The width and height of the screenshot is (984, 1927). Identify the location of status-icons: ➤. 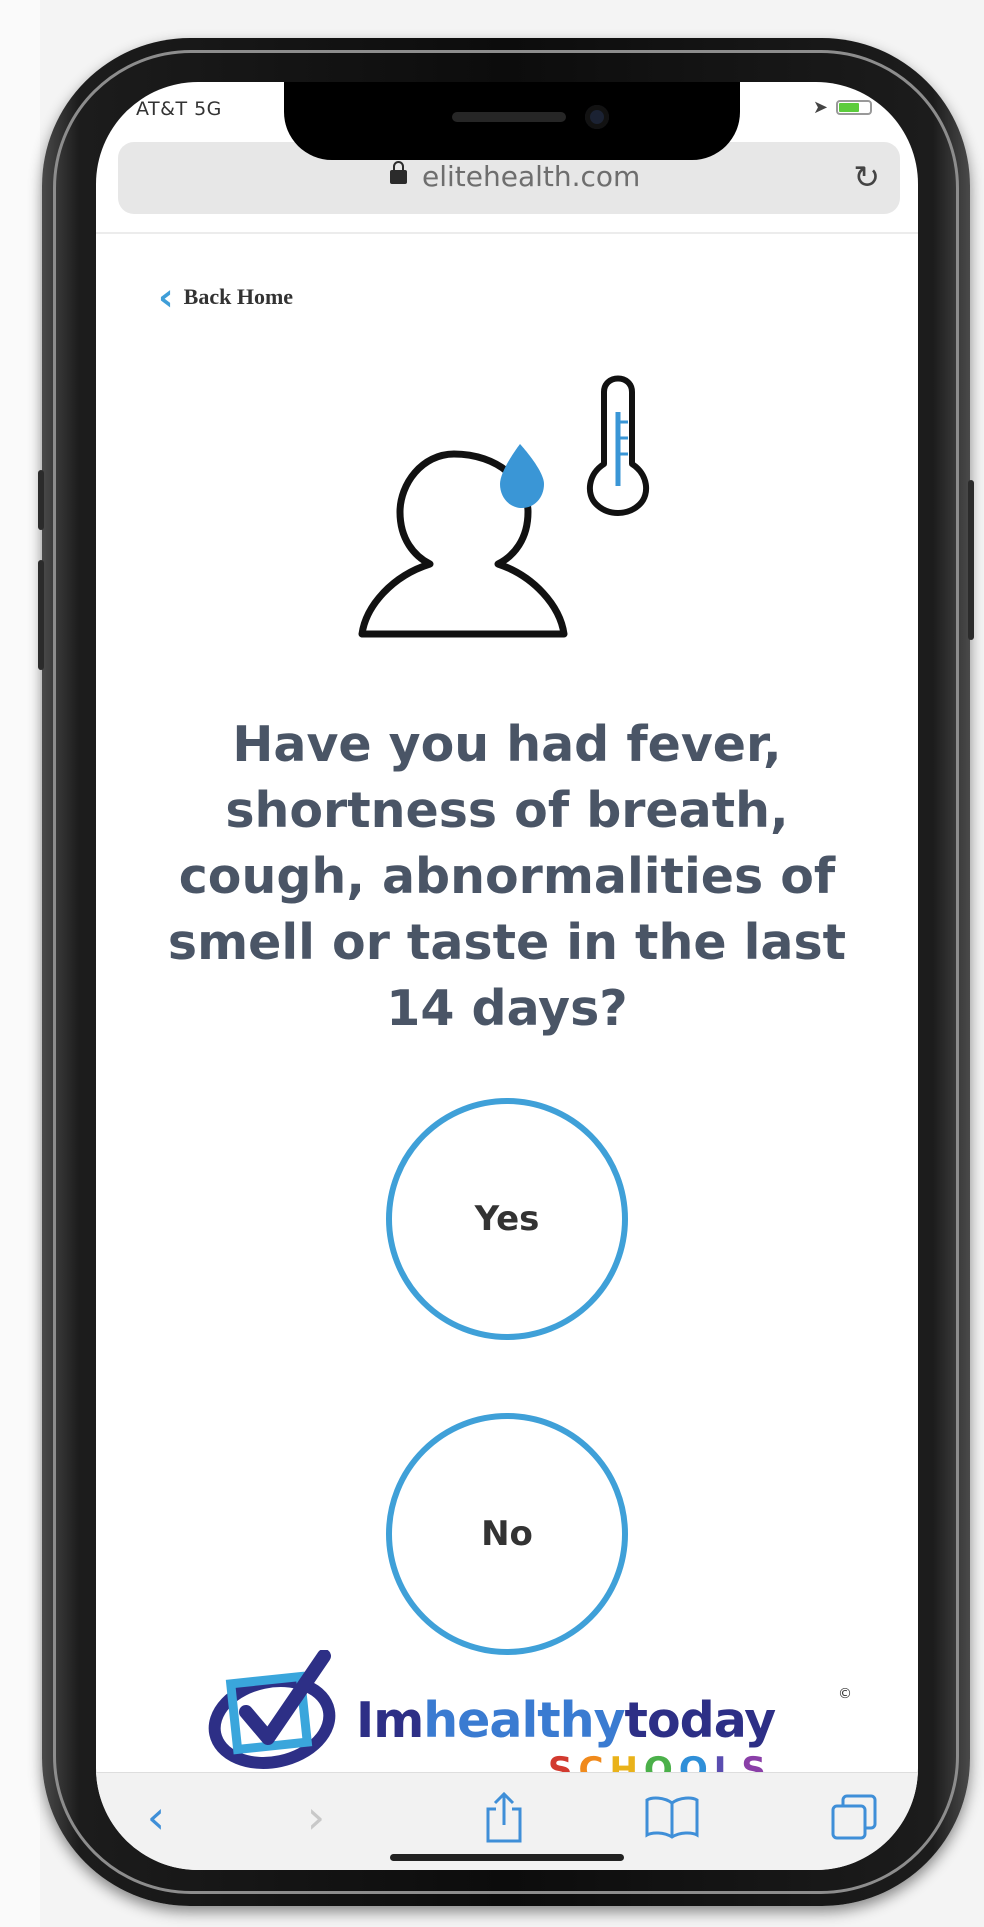
(842, 107).